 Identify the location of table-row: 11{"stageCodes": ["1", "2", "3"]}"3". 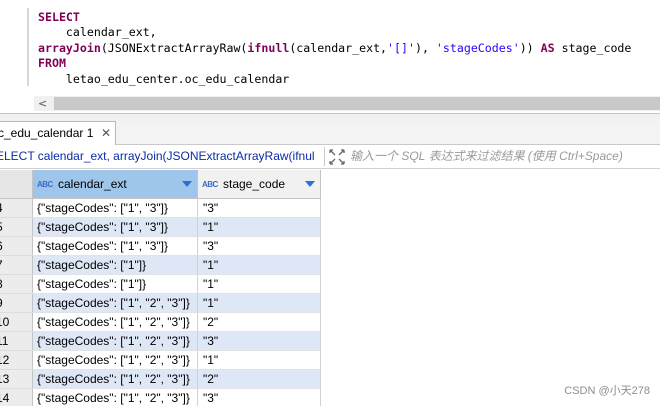
(160, 341).